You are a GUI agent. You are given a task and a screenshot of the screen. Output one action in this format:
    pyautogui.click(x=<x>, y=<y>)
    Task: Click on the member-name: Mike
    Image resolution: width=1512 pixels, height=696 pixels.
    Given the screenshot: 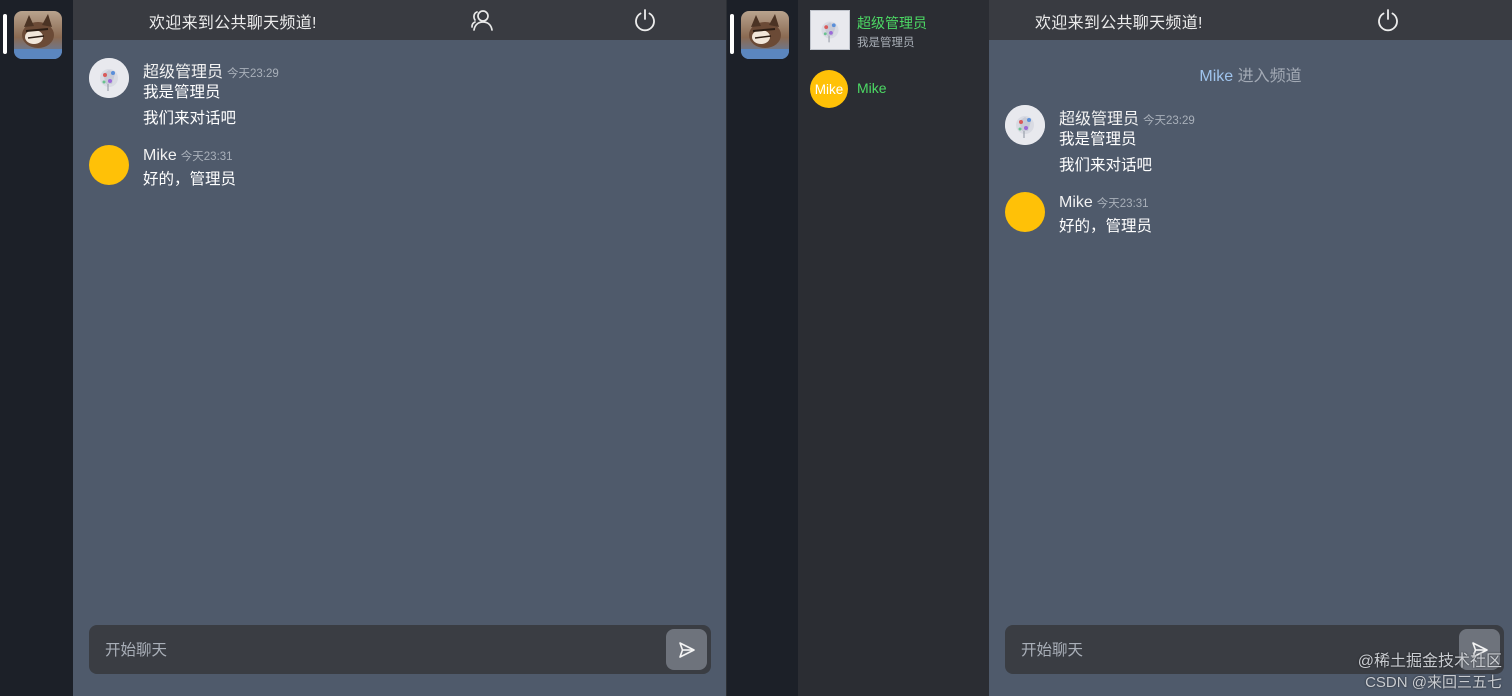 What is the action you would take?
    pyautogui.click(x=872, y=88)
    